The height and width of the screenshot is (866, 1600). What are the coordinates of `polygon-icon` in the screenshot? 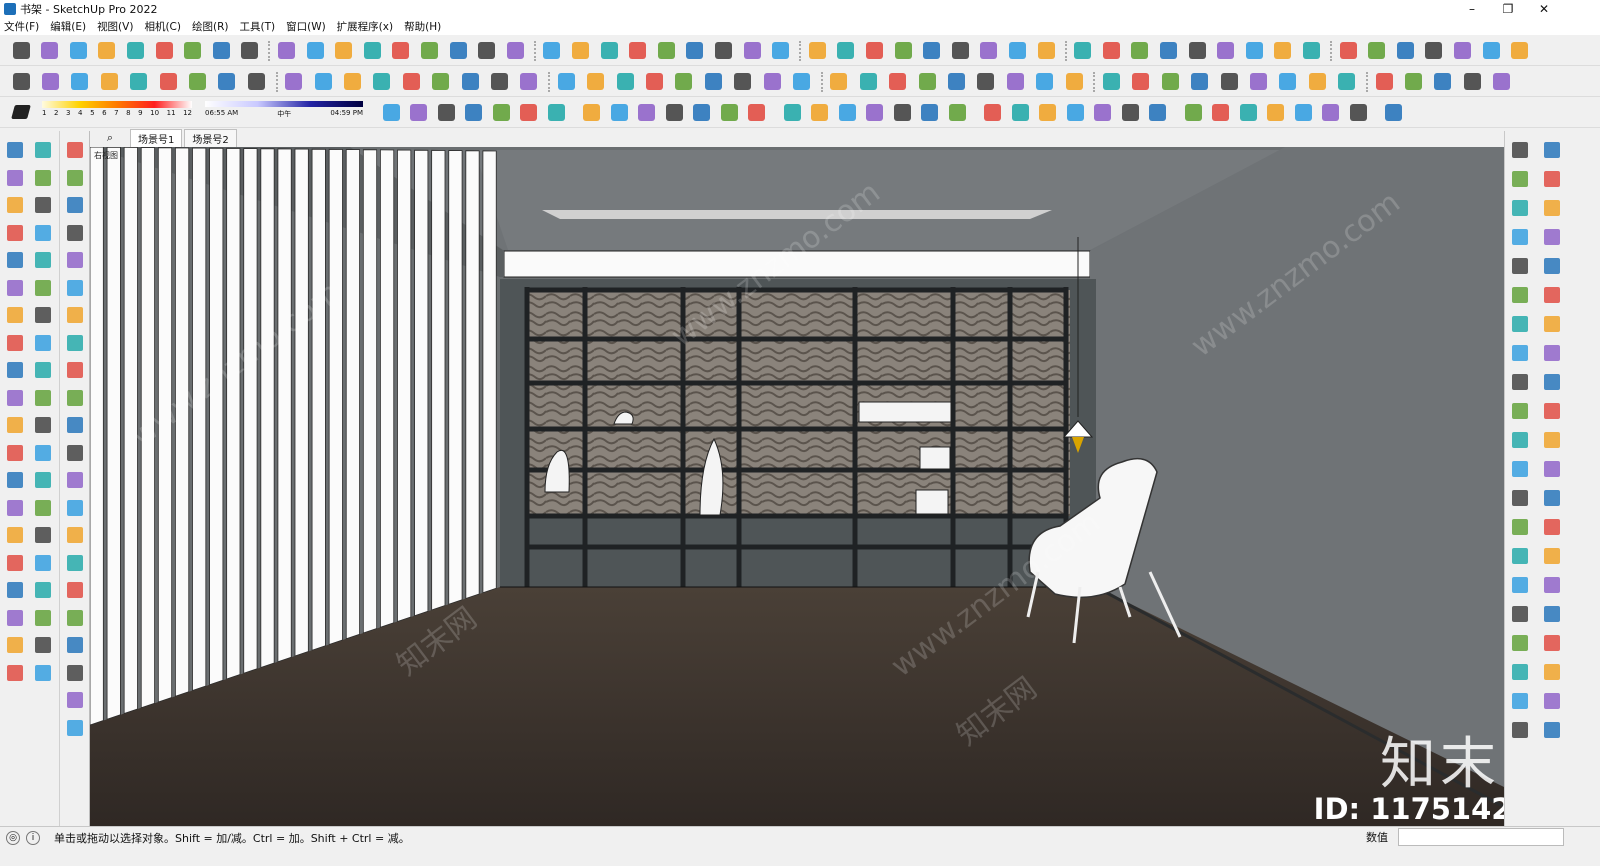 It's located at (43, 288).